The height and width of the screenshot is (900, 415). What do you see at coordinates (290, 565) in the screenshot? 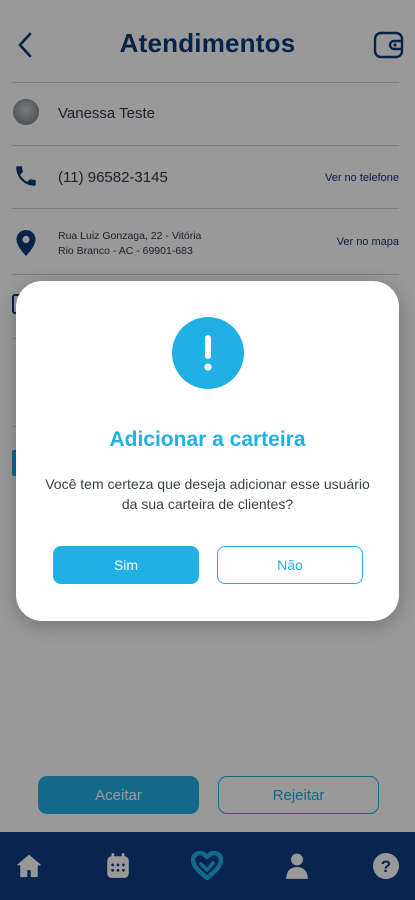
I see `confirm-no-button: Não` at bounding box center [290, 565].